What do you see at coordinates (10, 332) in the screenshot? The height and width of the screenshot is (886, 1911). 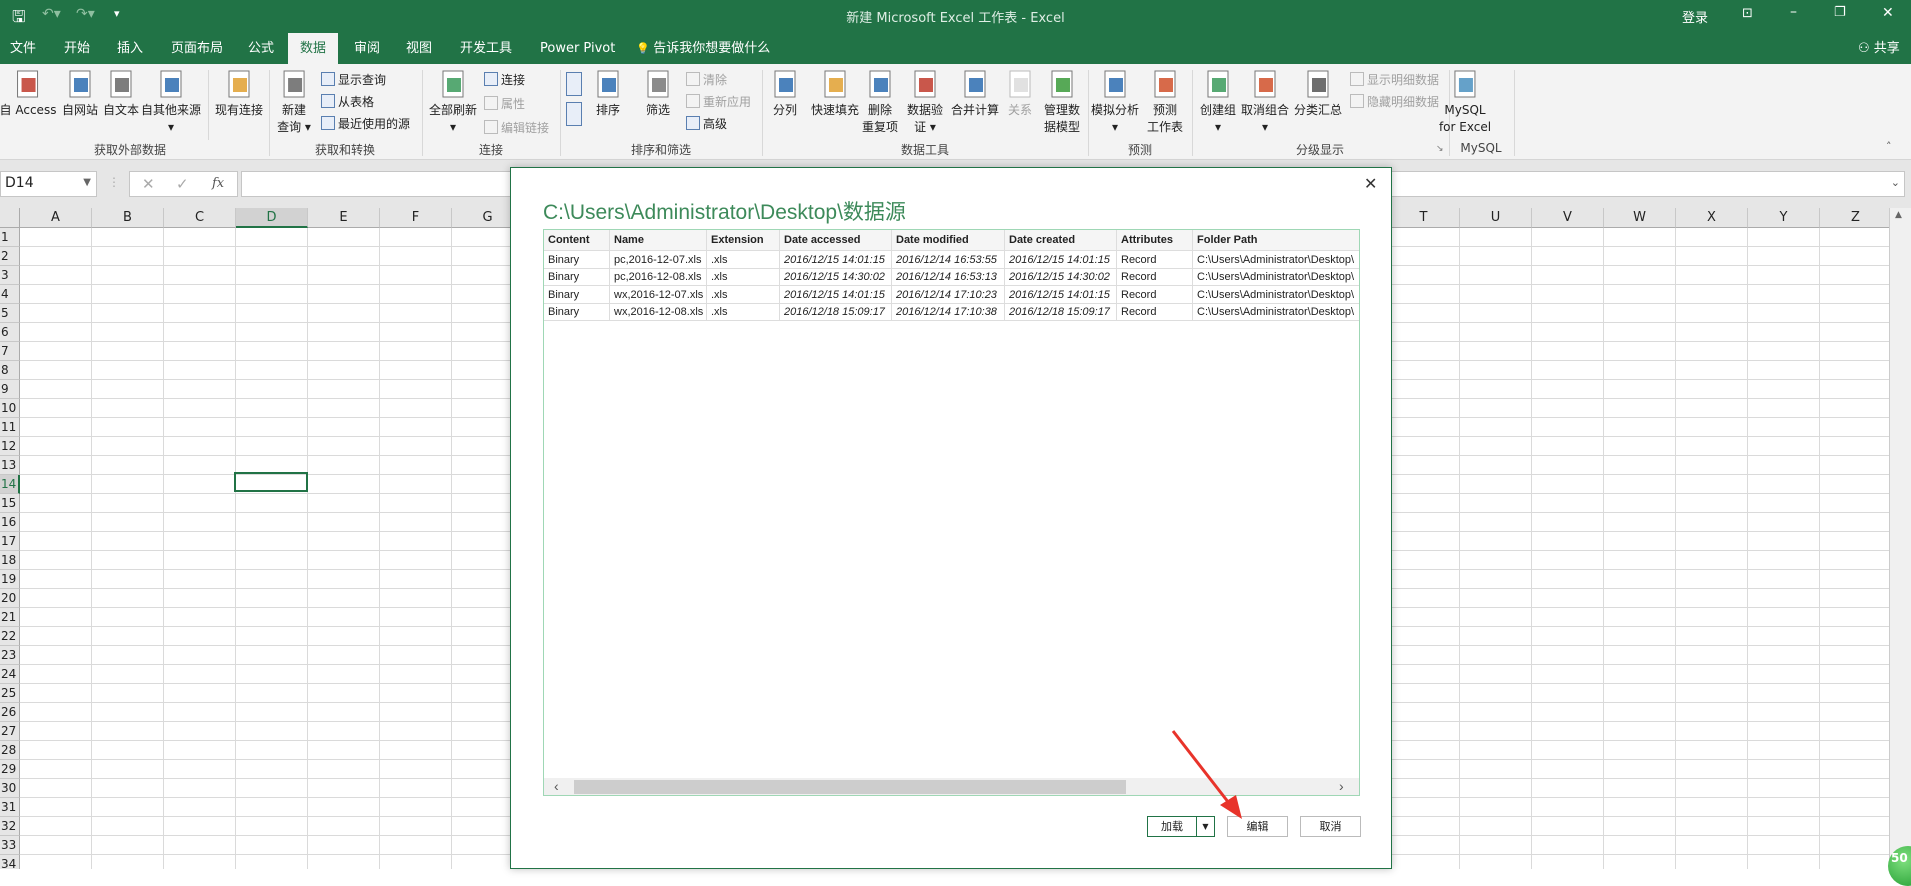 I see `row-header: 6` at bounding box center [10, 332].